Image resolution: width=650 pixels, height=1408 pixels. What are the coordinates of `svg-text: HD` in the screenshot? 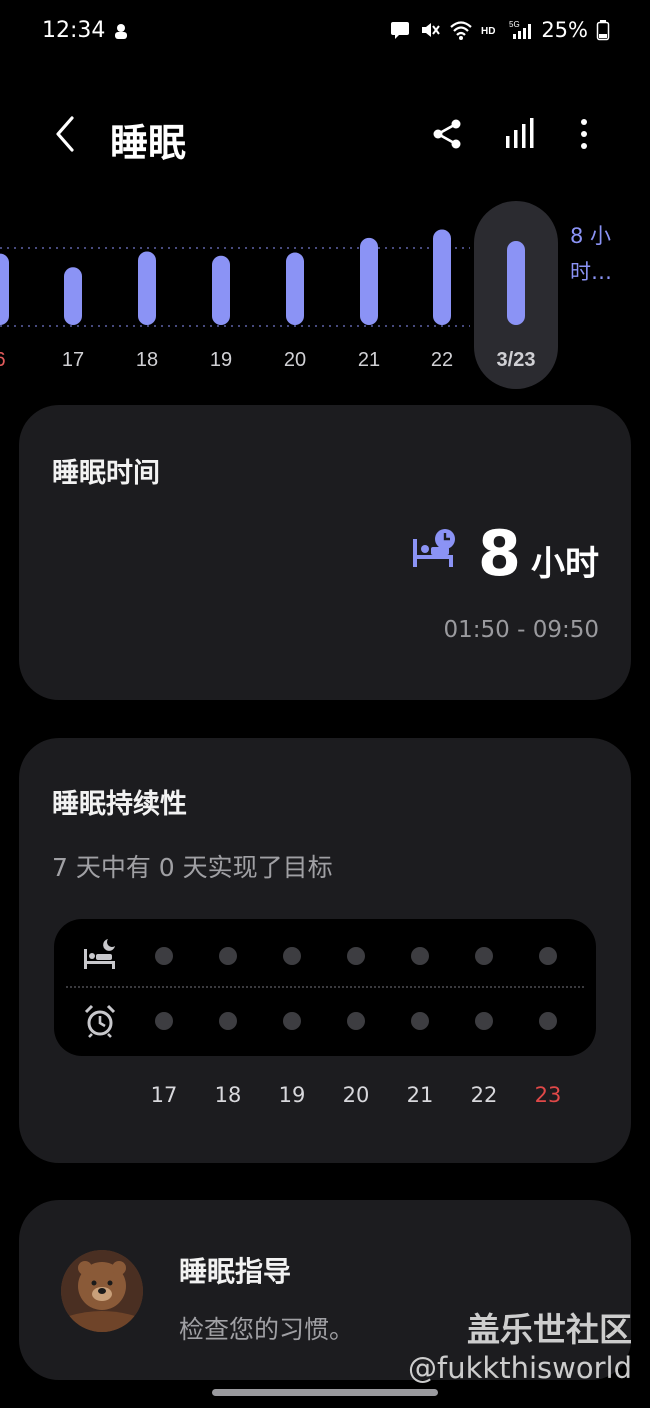 It's located at (488, 31).